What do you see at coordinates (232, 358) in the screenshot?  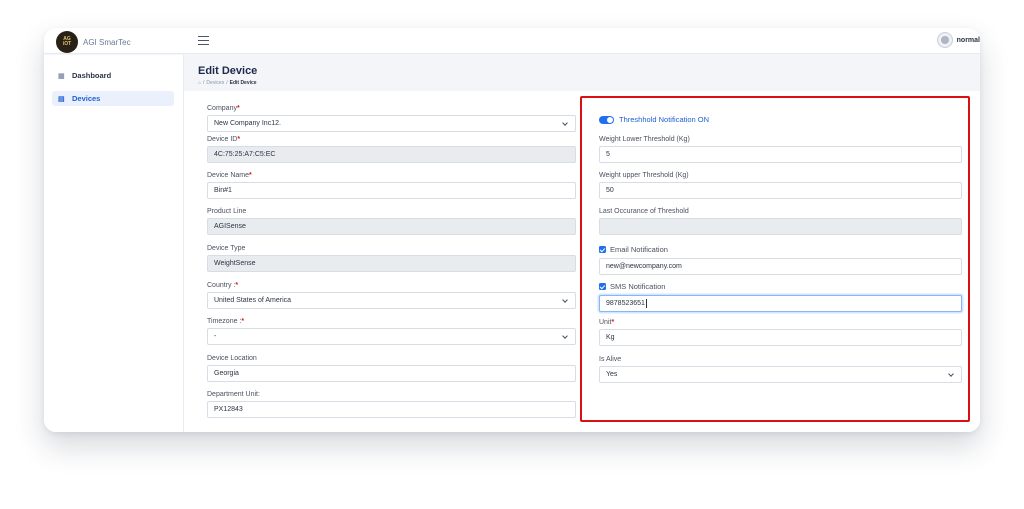 I see `device-location-label: Device Location` at bounding box center [232, 358].